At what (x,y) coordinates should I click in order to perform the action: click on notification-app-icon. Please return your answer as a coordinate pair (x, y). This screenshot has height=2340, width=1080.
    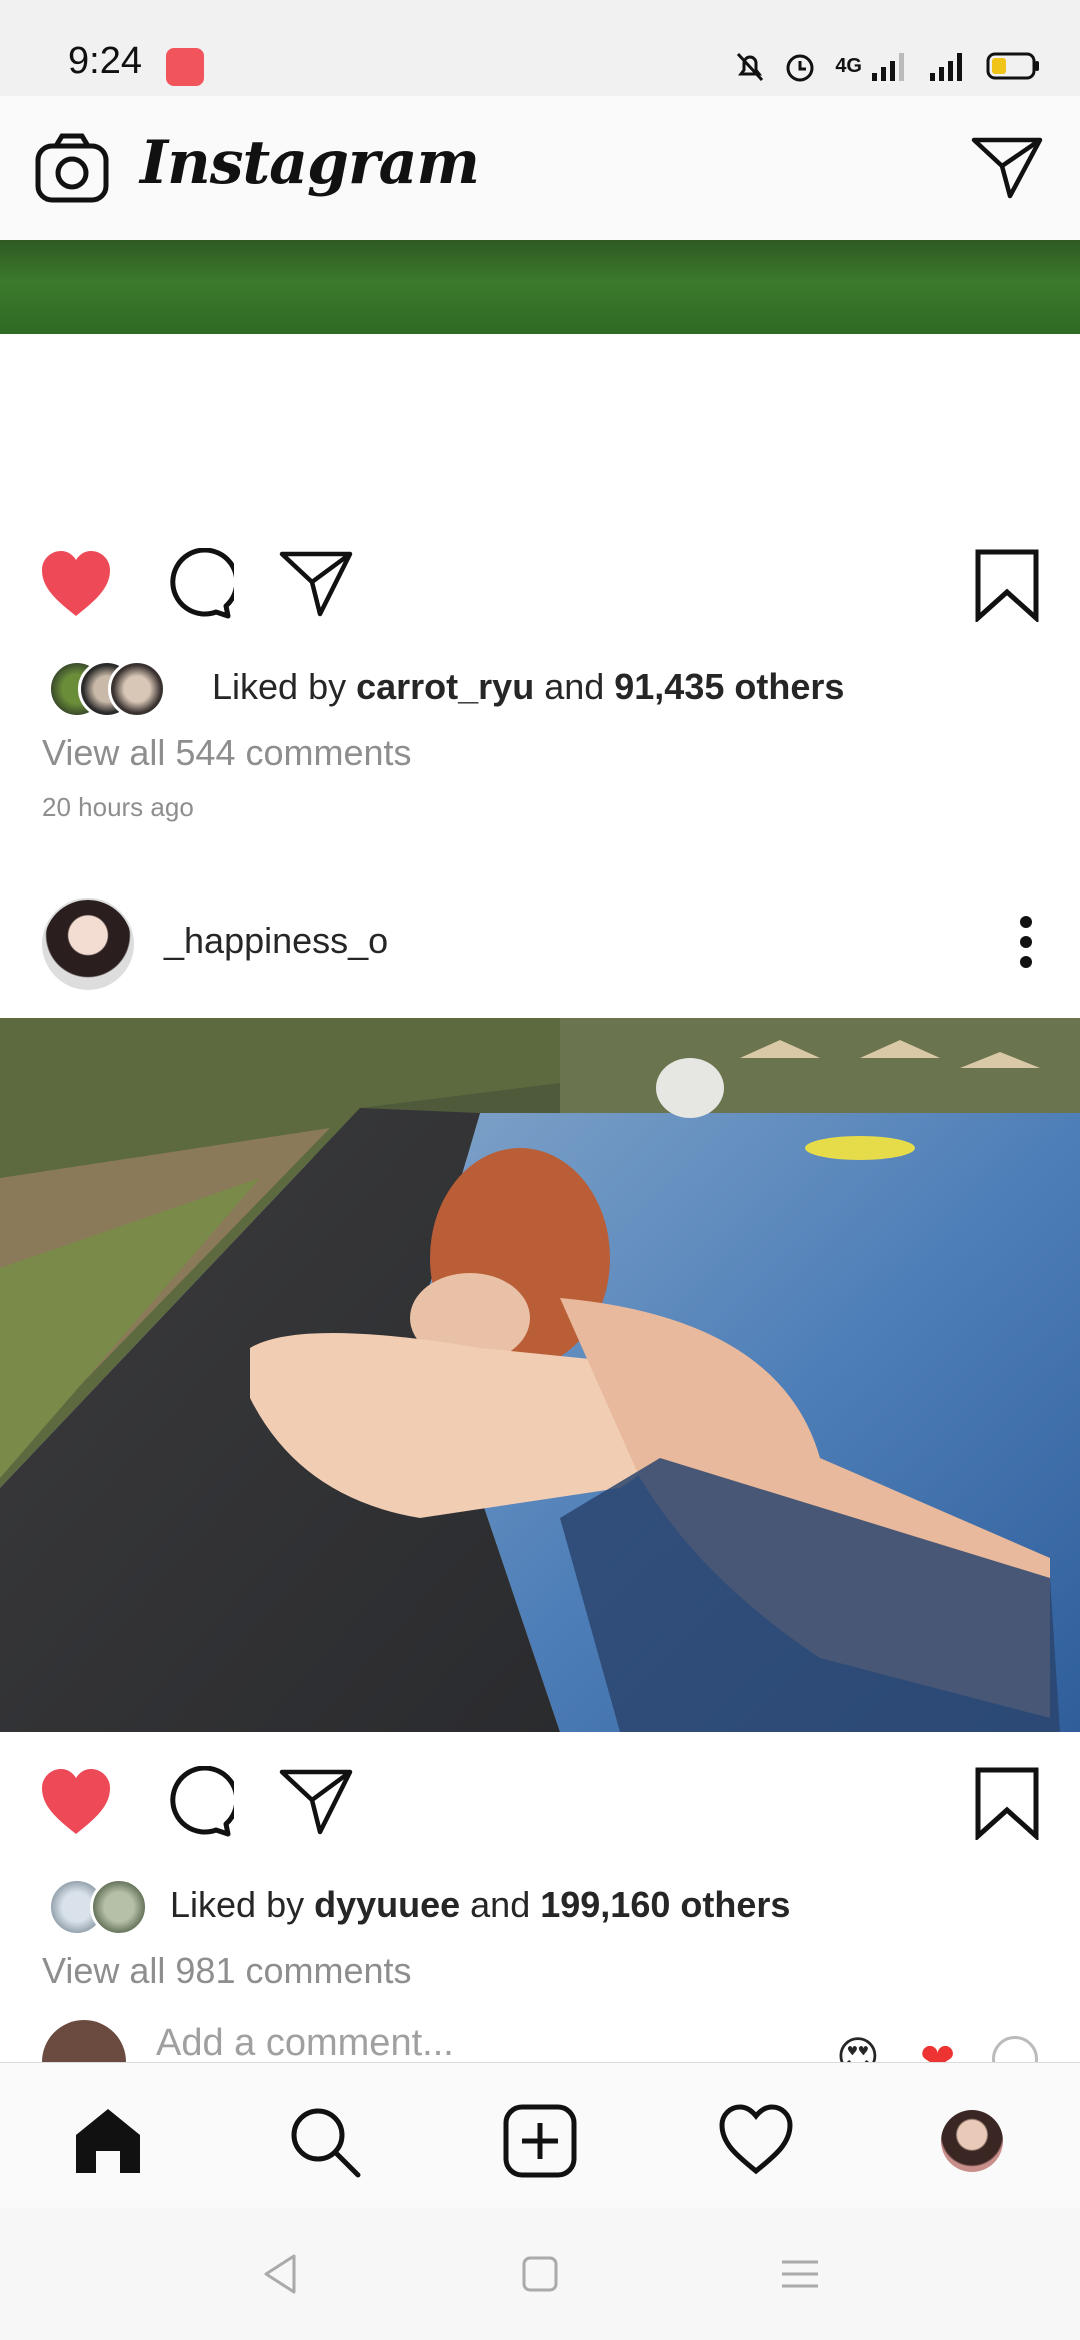
    Looking at the image, I should click on (185, 67).